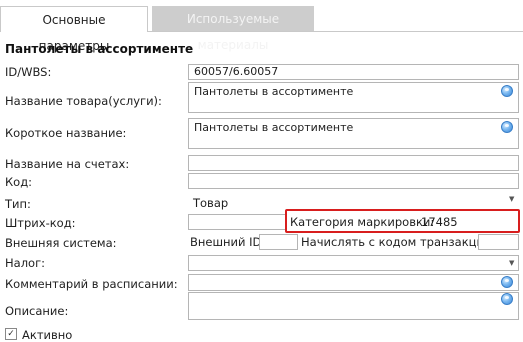  Describe the element at coordinates (353, 181) in the screenshot. I see `code-field` at that location.